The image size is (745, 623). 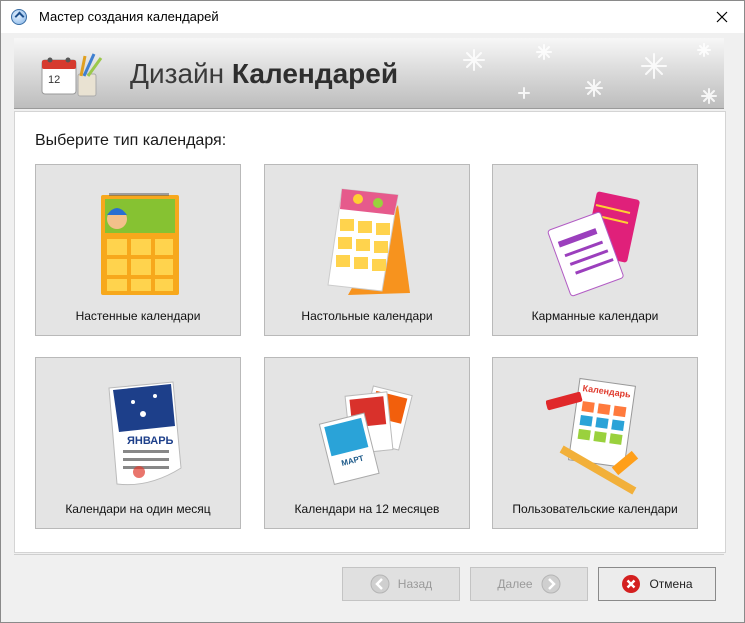 What do you see at coordinates (145, 433) in the screenshot?
I see `one-month-calendar-icon: ЯНВАРЬ` at bounding box center [145, 433].